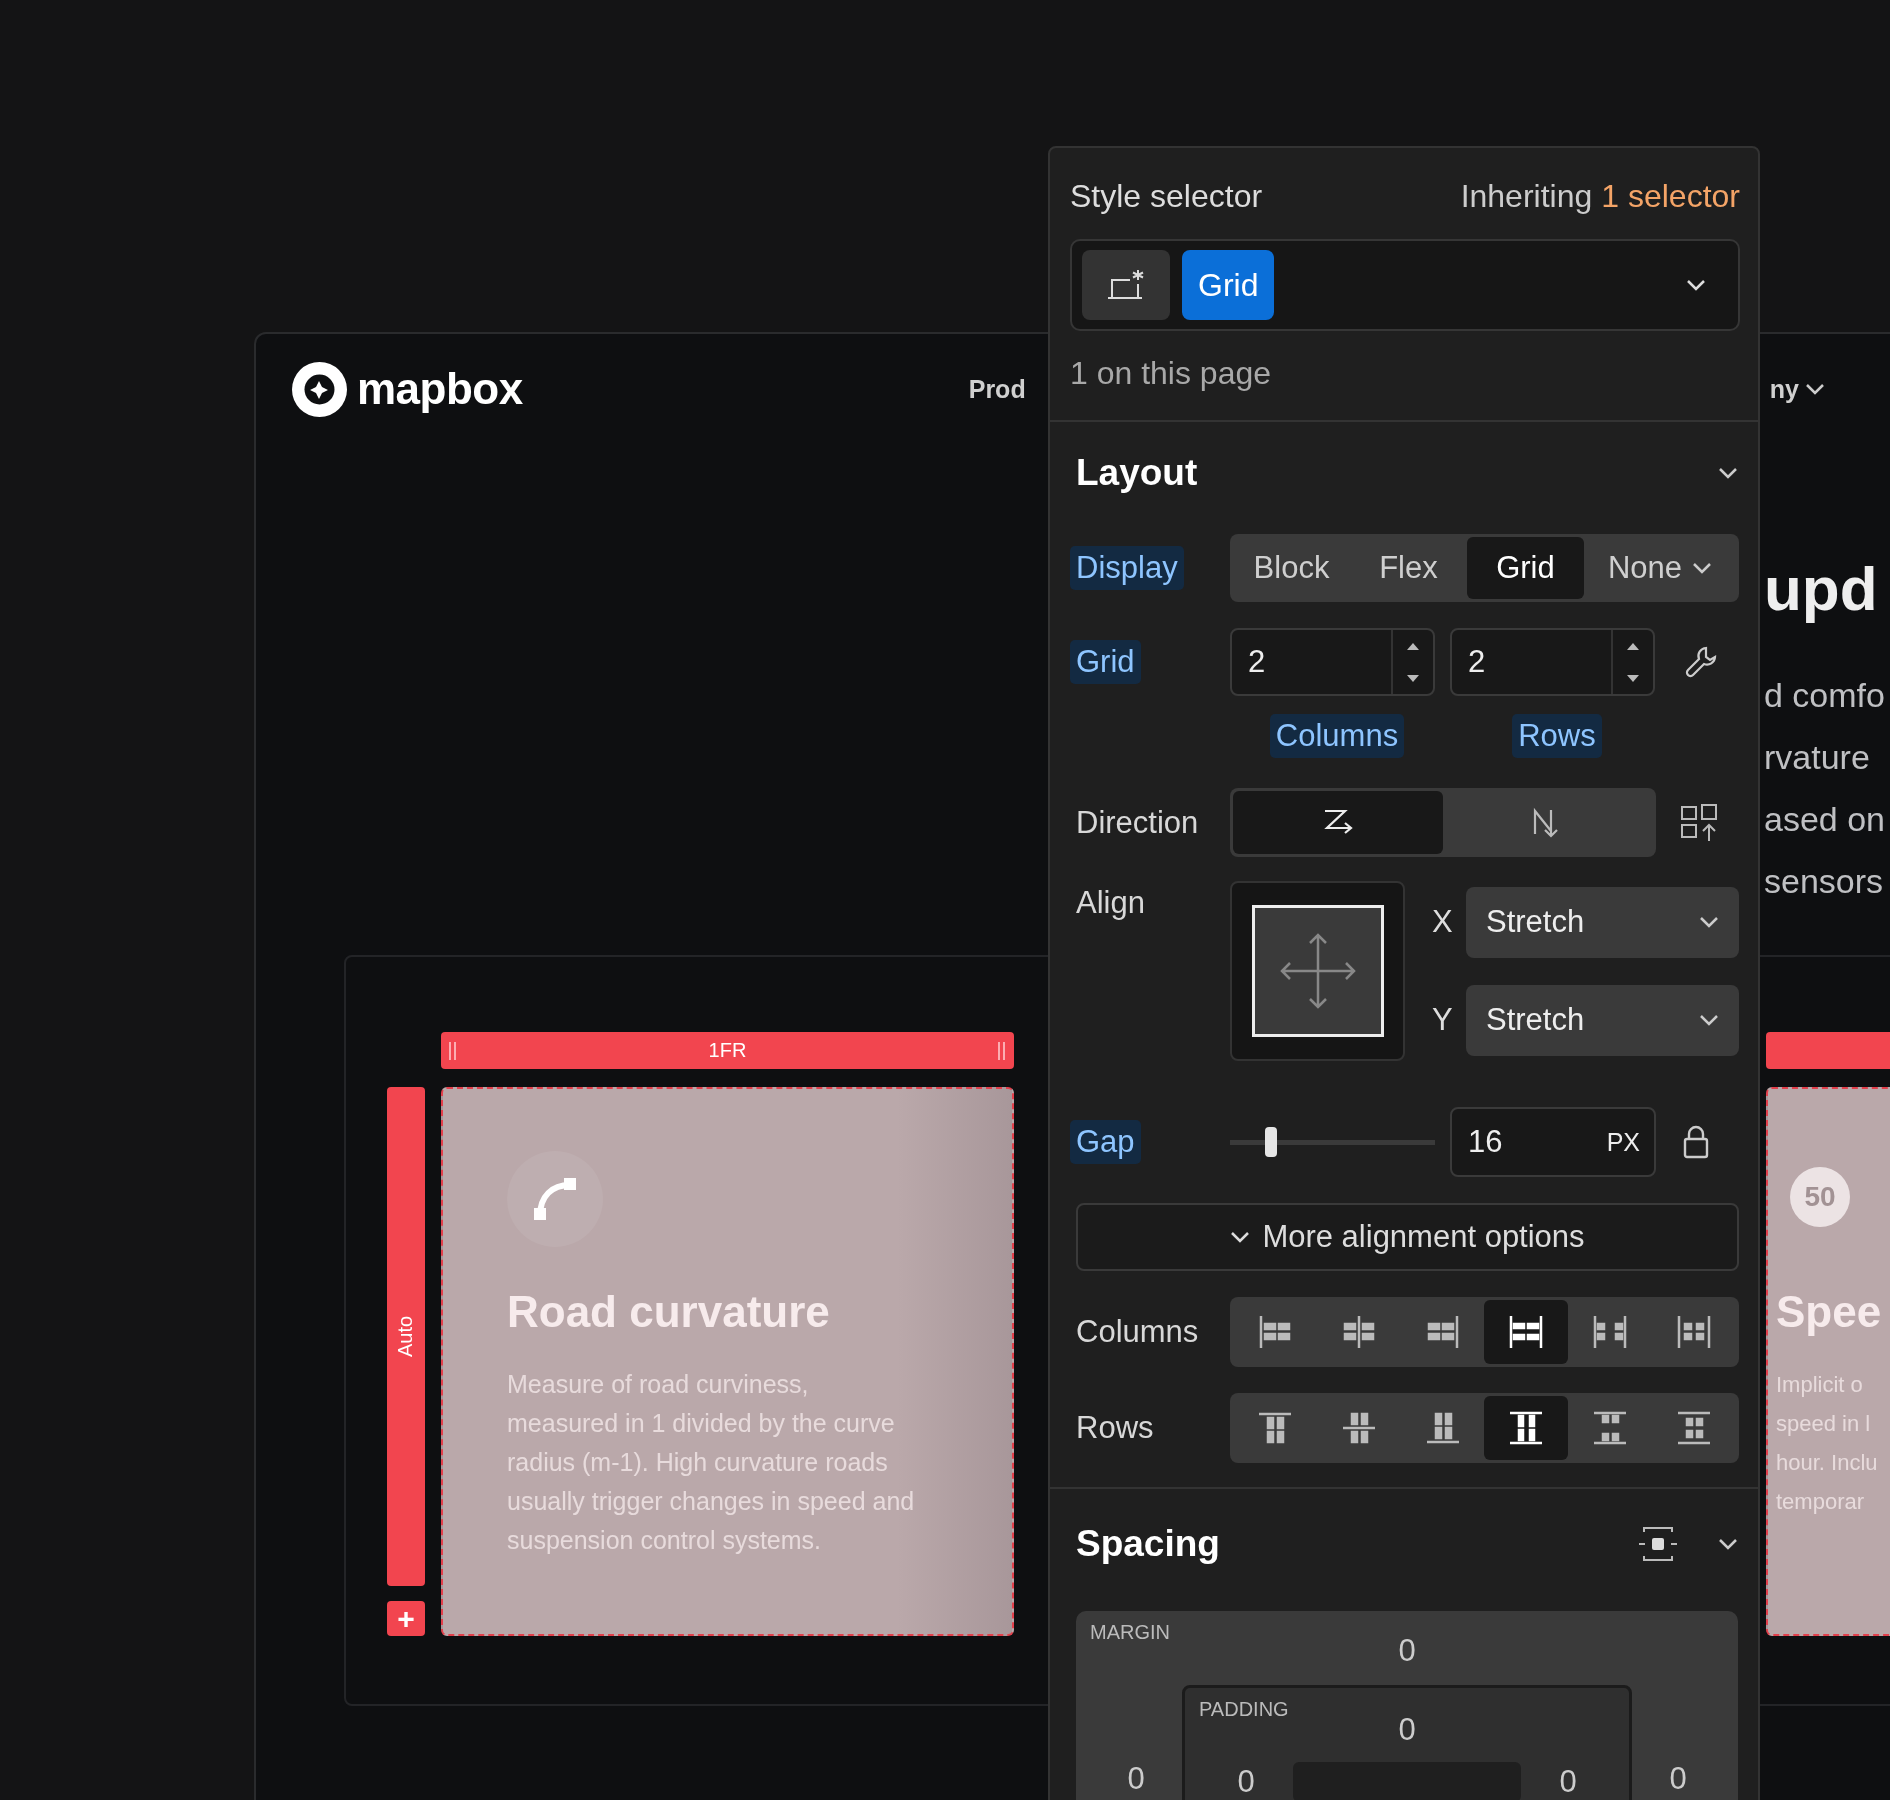 The image size is (1890, 1800). Describe the element at coordinates (1658, 1544) in the screenshot. I see `spacing-preset-icon` at that location.